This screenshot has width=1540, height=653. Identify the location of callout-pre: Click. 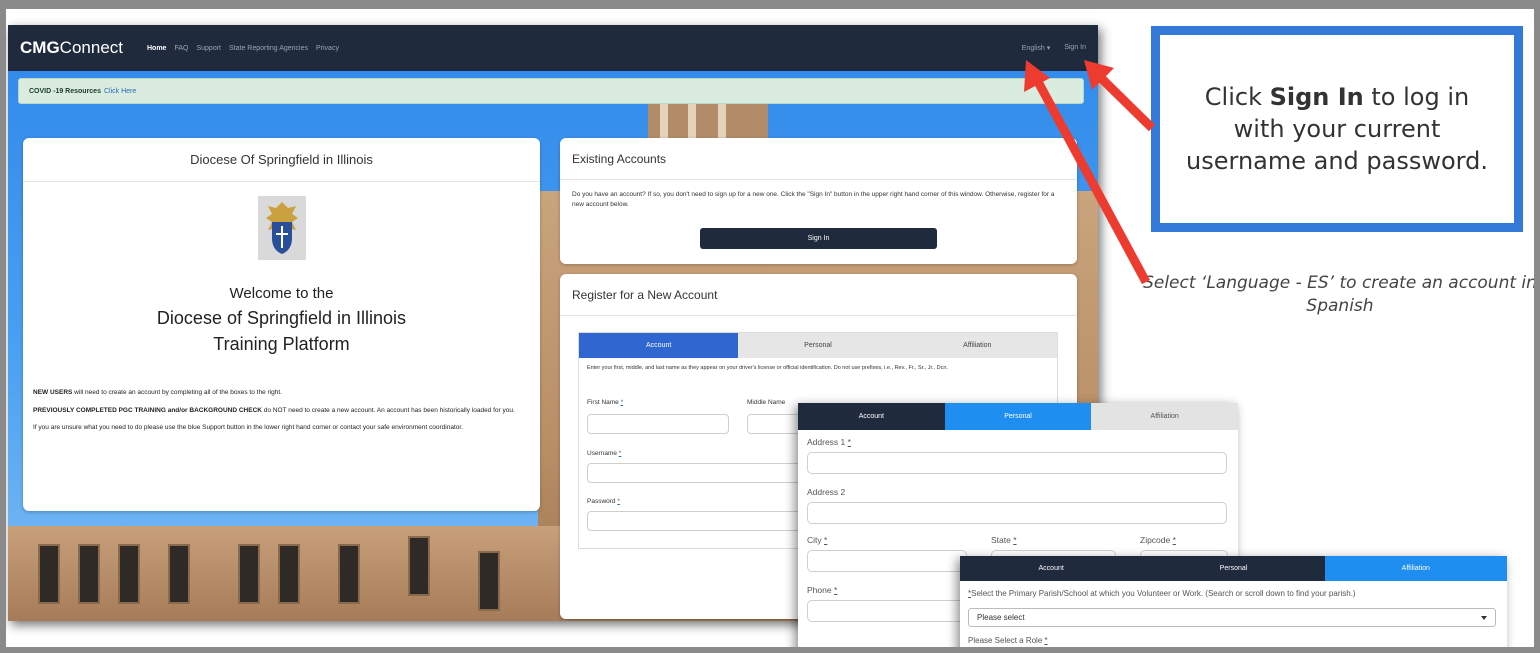
(1237, 97).